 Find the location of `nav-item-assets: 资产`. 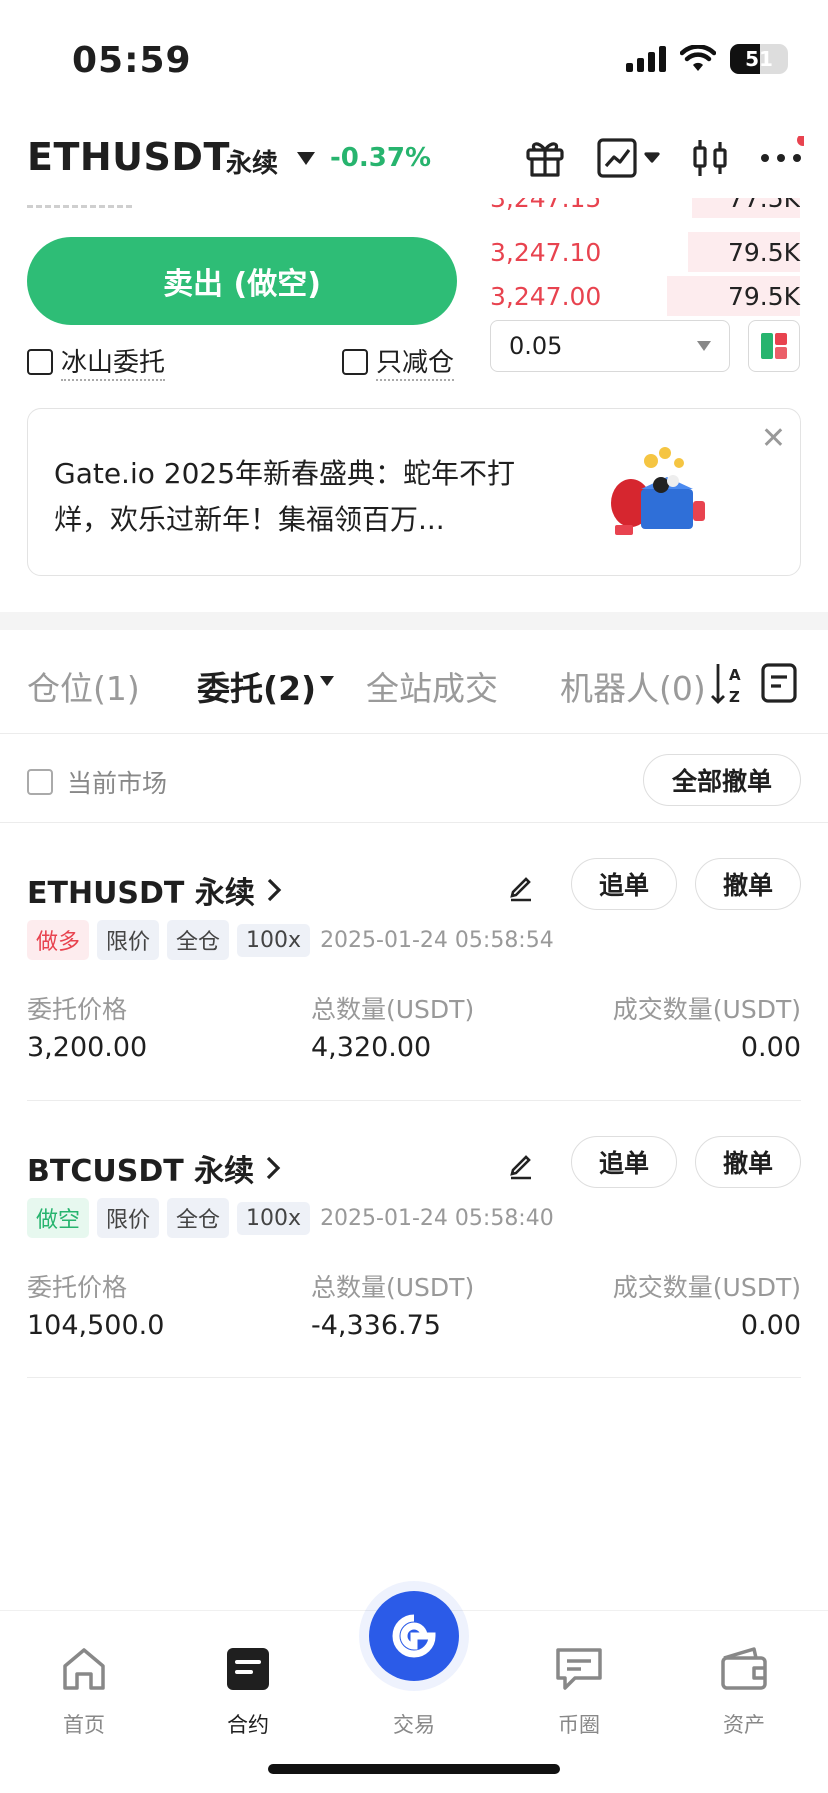

nav-item-assets: 资产 is located at coordinates (744, 1690).